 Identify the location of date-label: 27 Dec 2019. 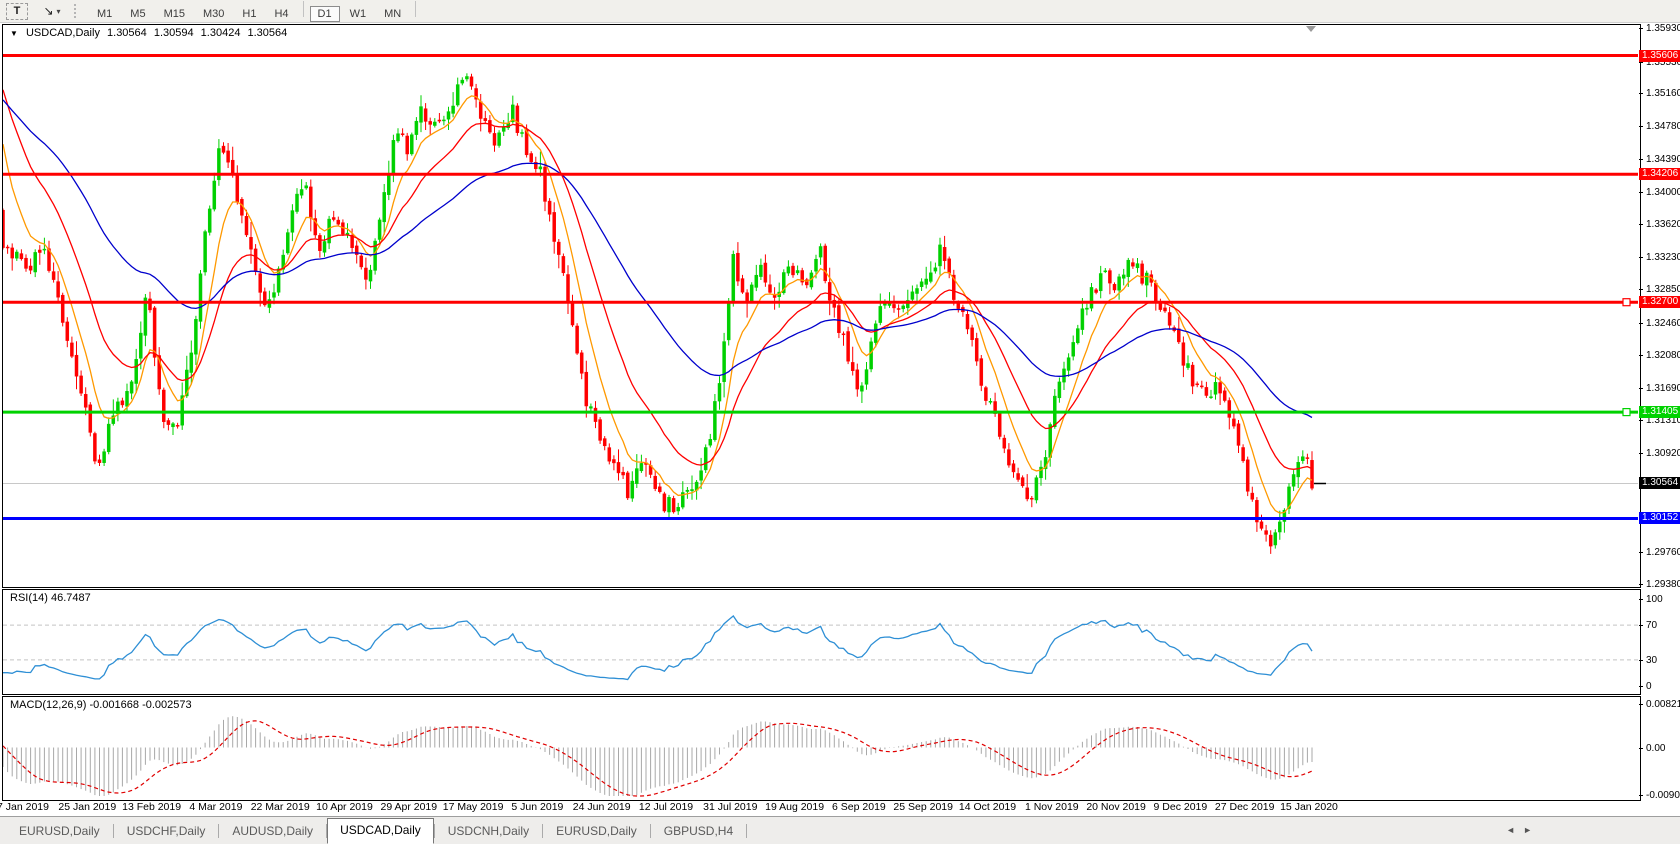
(1244, 807).